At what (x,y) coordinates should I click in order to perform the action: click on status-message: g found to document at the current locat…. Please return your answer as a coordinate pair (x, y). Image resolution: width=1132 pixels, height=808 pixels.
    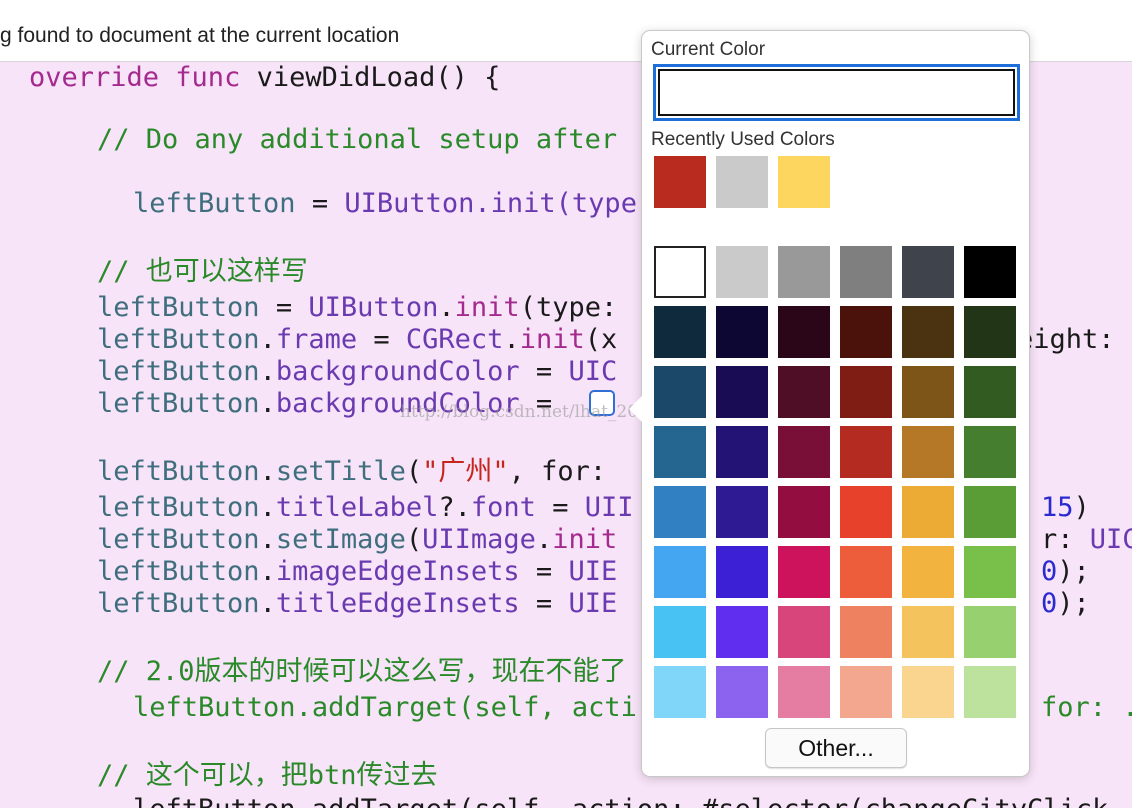
    Looking at the image, I should click on (200, 35).